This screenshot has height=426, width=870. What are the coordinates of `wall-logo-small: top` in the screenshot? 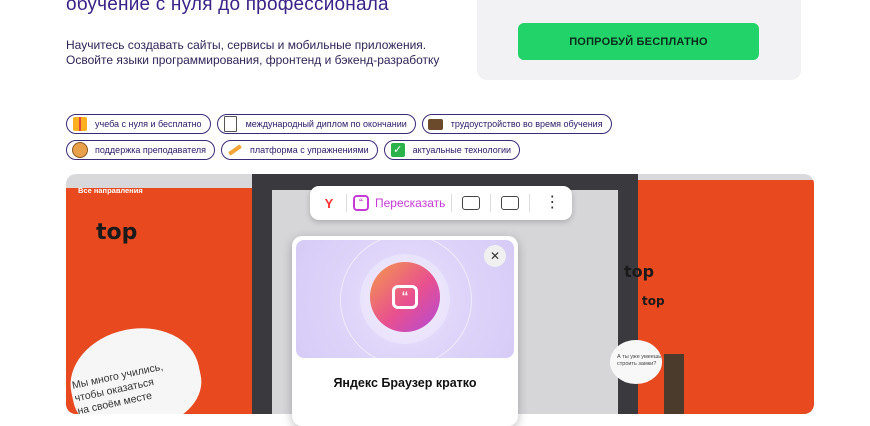 It's located at (653, 301).